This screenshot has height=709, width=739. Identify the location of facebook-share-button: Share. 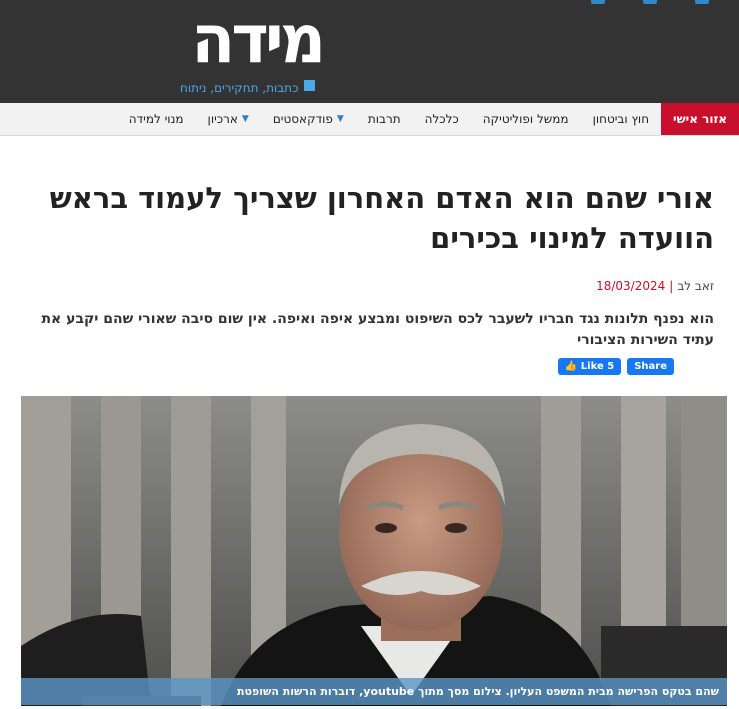
(650, 366).